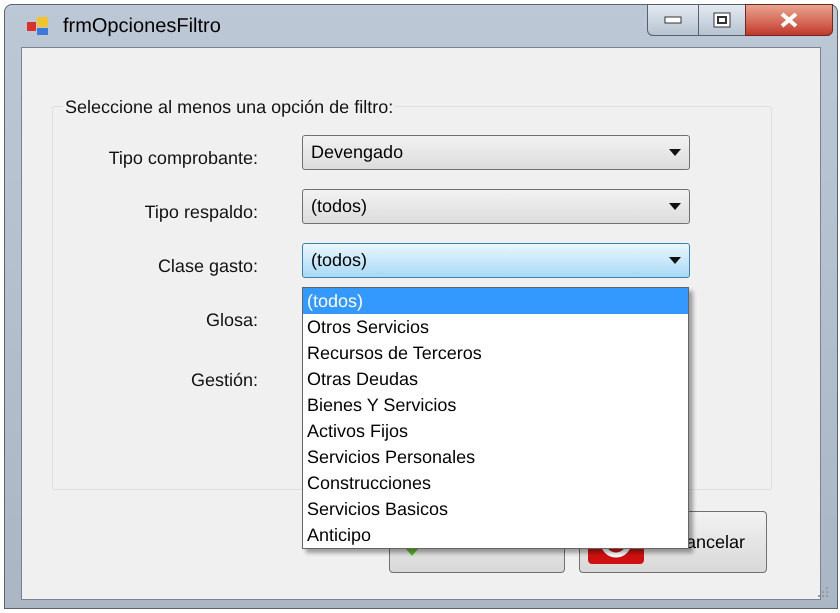  What do you see at coordinates (495, 509) in the screenshot?
I see `dropdown-option: Servicios Basicos` at bounding box center [495, 509].